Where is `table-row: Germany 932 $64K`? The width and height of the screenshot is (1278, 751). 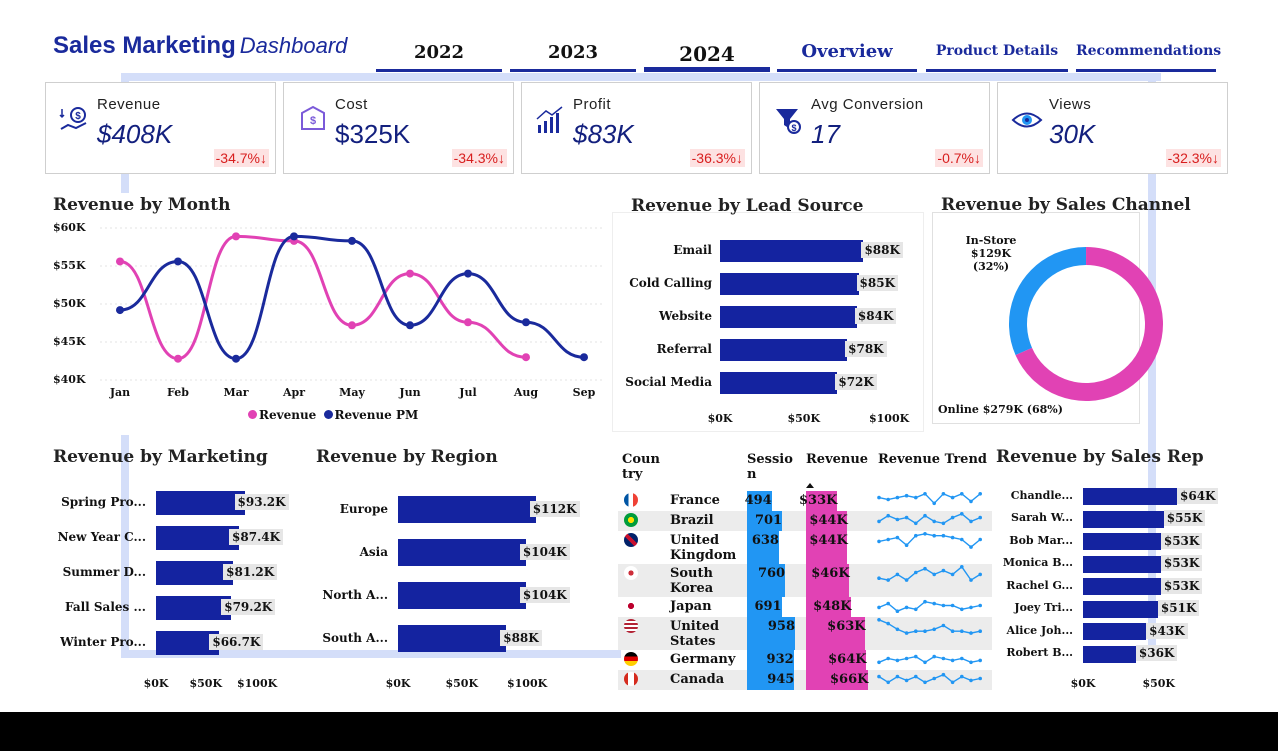 table-row: Germany 932 $64K is located at coordinates (805, 660).